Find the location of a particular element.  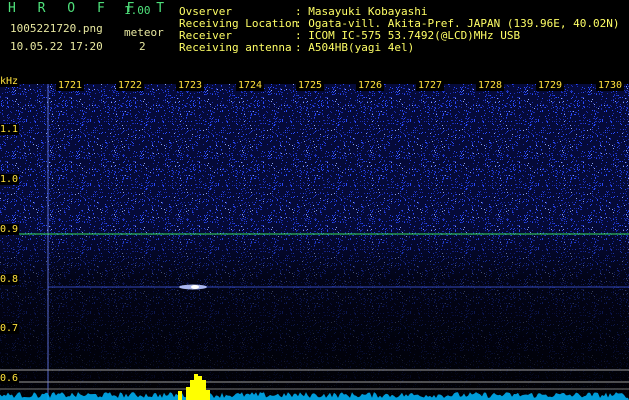

x-tick: 1721 is located at coordinates (70, 85).